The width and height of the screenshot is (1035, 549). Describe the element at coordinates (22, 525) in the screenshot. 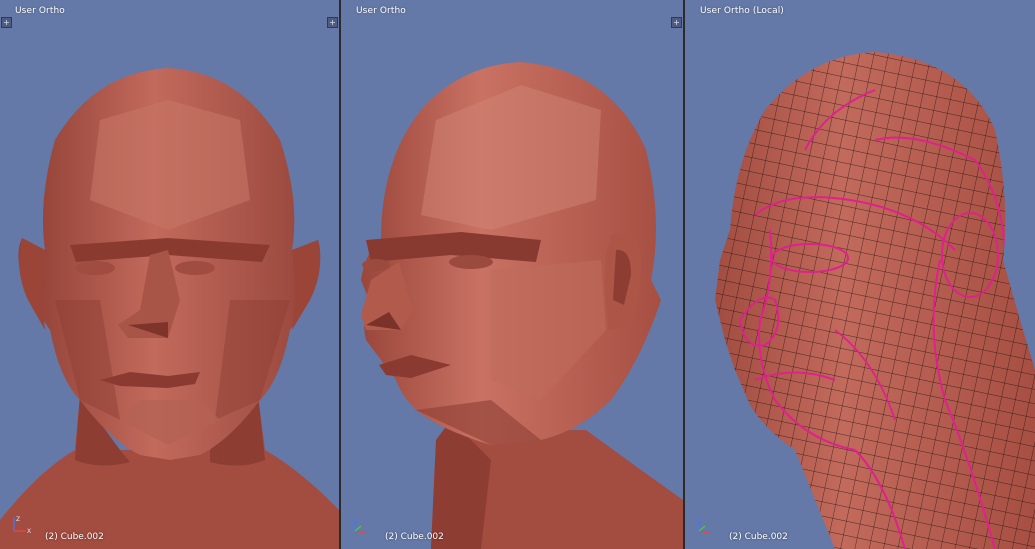

I see `axis-gizmo-icon: Z X` at that location.